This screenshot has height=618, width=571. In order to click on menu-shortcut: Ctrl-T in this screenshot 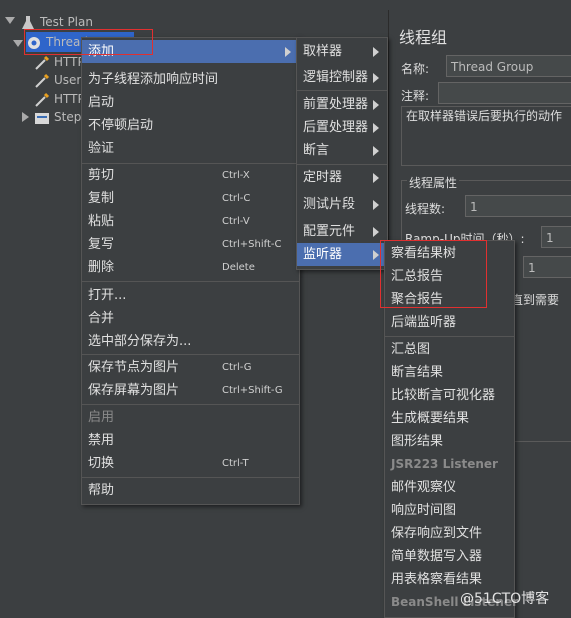, I will do `click(235, 463)`.